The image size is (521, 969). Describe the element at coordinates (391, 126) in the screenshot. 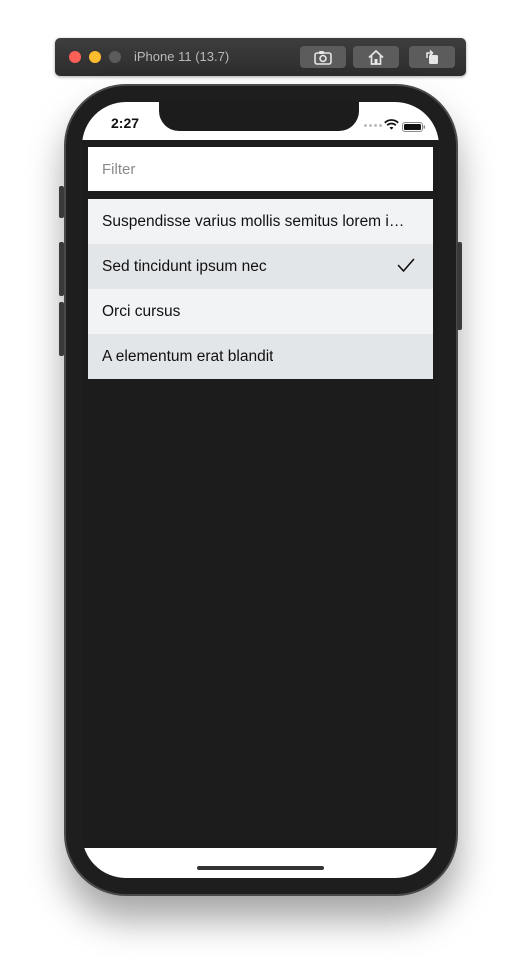

I see `wifi-icon` at that location.